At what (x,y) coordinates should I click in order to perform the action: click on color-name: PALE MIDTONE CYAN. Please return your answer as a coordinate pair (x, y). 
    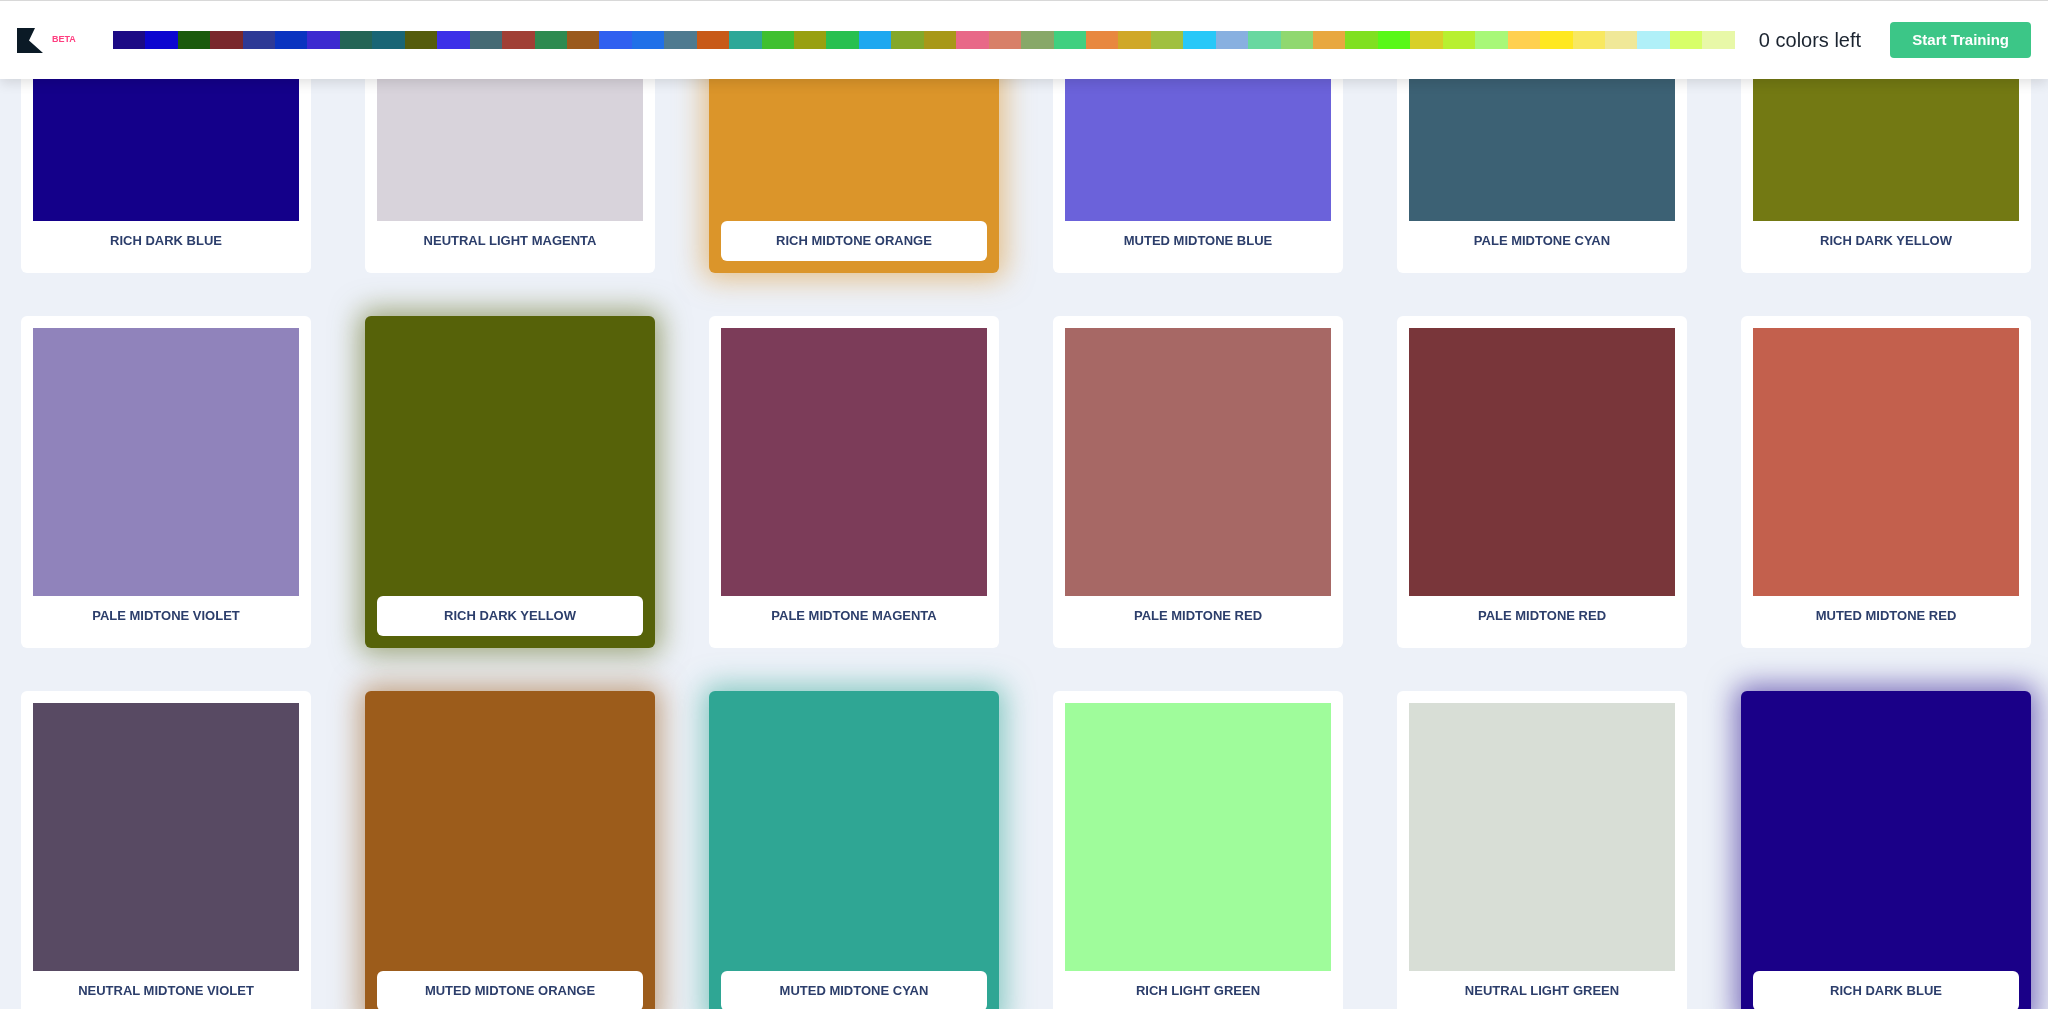
    Looking at the image, I should click on (1542, 241).